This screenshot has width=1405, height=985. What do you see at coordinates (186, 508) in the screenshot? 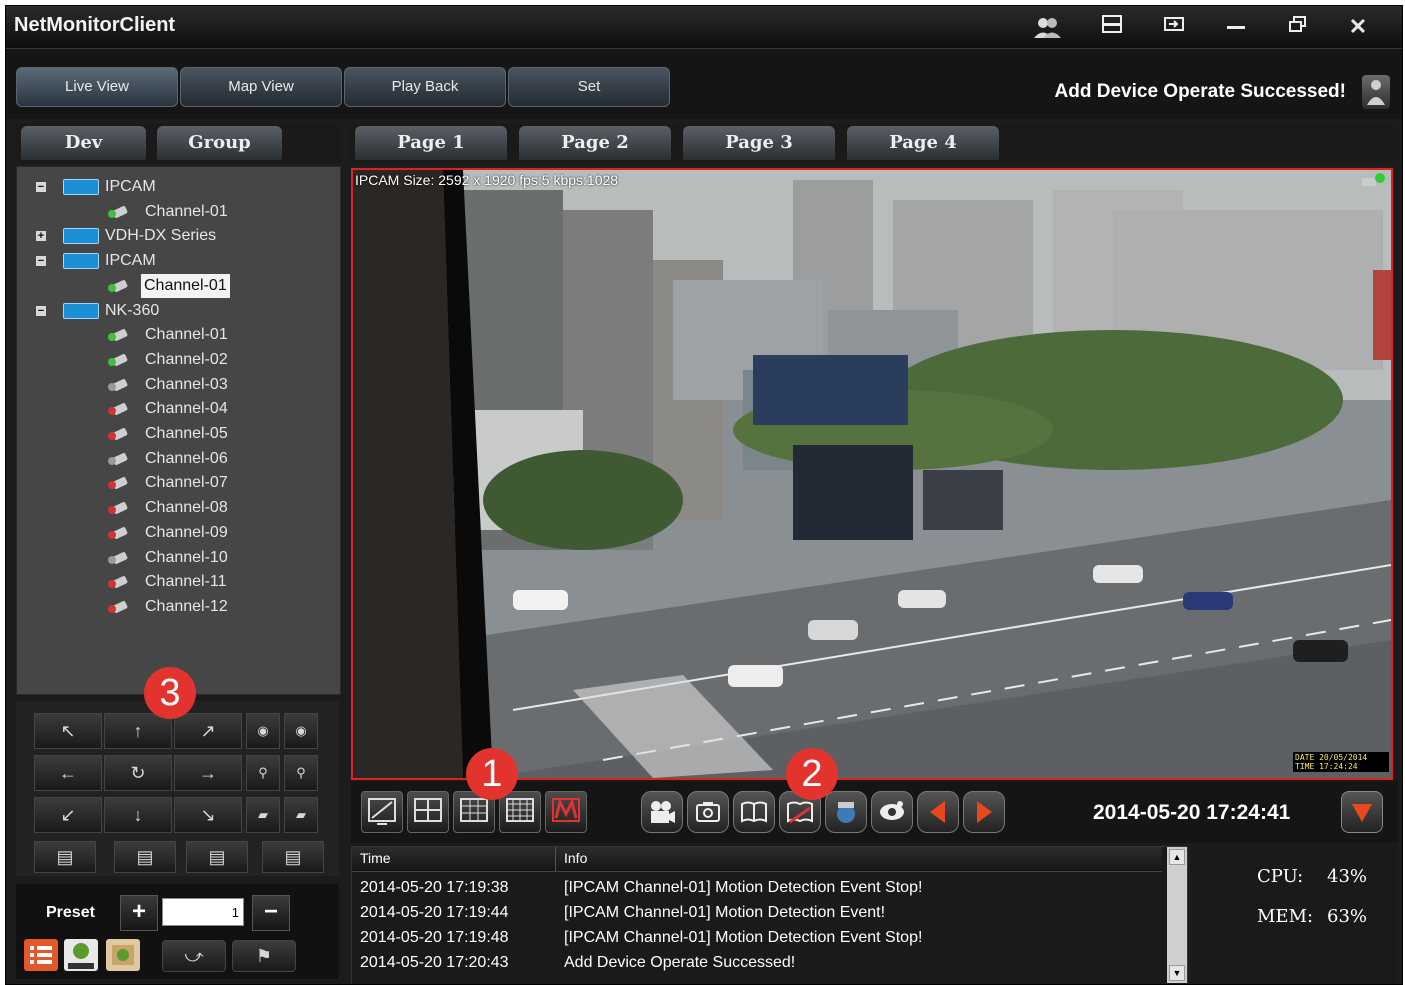
I see `channel-label: Channel-08` at bounding box center [186, 508].